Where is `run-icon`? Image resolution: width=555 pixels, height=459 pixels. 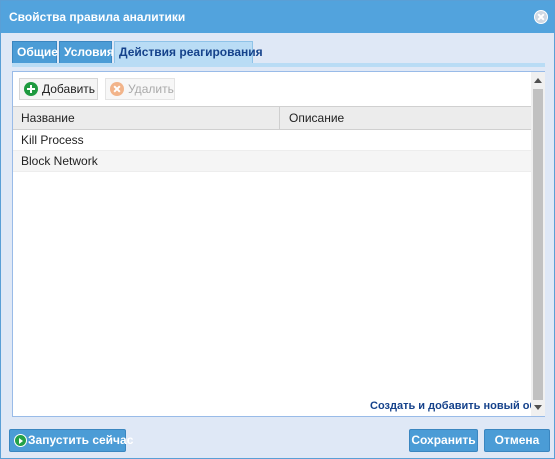
run-icon is located at coordinates (20, 440).